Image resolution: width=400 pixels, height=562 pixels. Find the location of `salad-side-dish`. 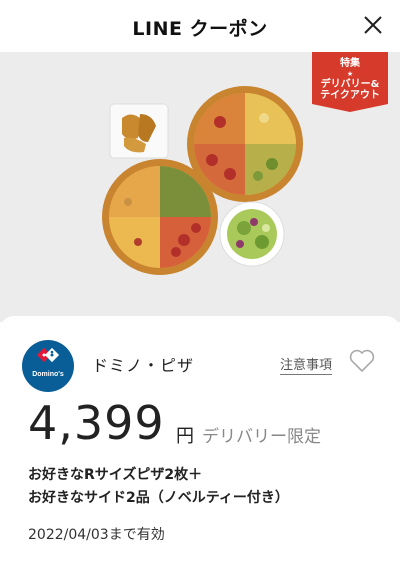

salad-side-dish is located at coordinates (252, 234).